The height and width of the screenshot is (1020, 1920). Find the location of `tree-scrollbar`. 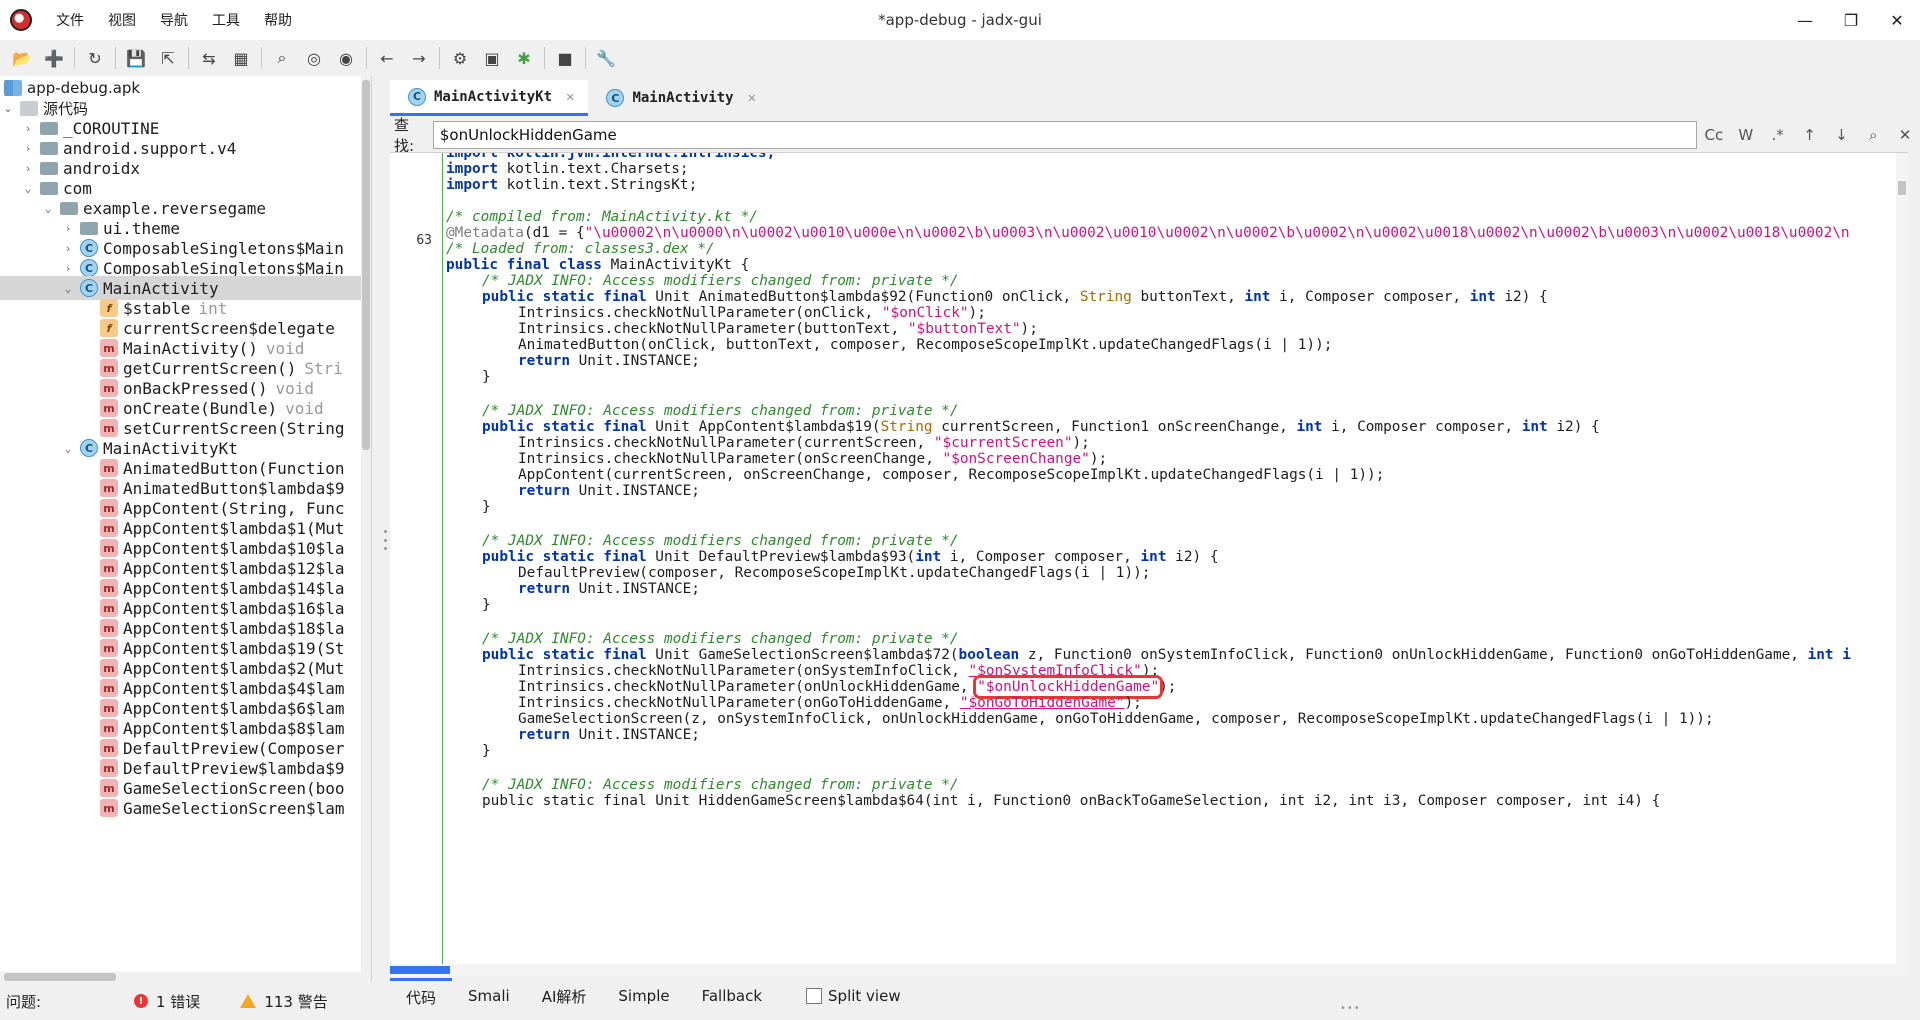

tree-scrollbar is located at coordinates (366, 529).